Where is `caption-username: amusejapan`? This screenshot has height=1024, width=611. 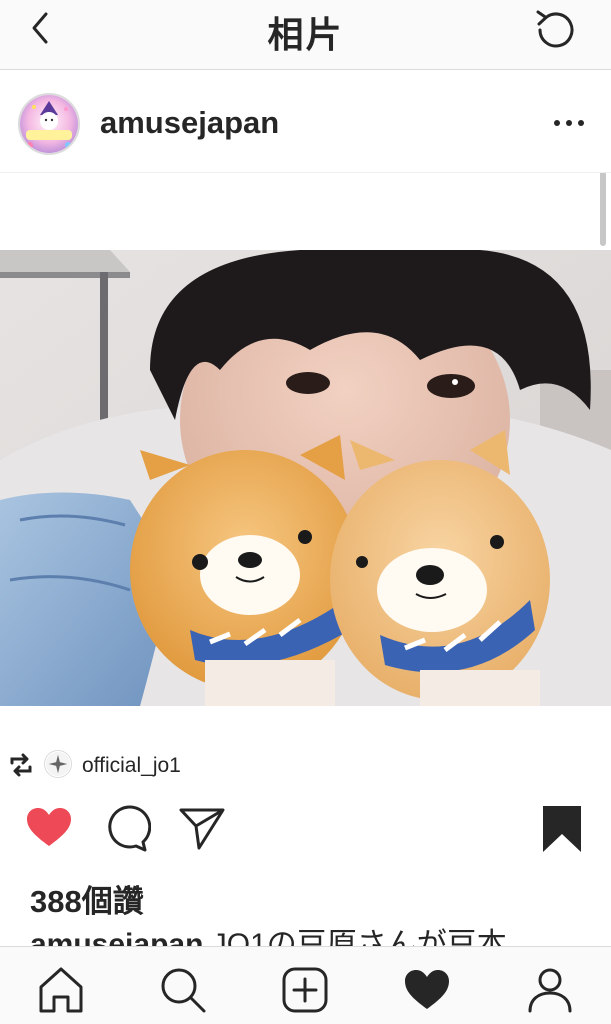
caption-username: amusejapan is located at coordinates (116, 938).